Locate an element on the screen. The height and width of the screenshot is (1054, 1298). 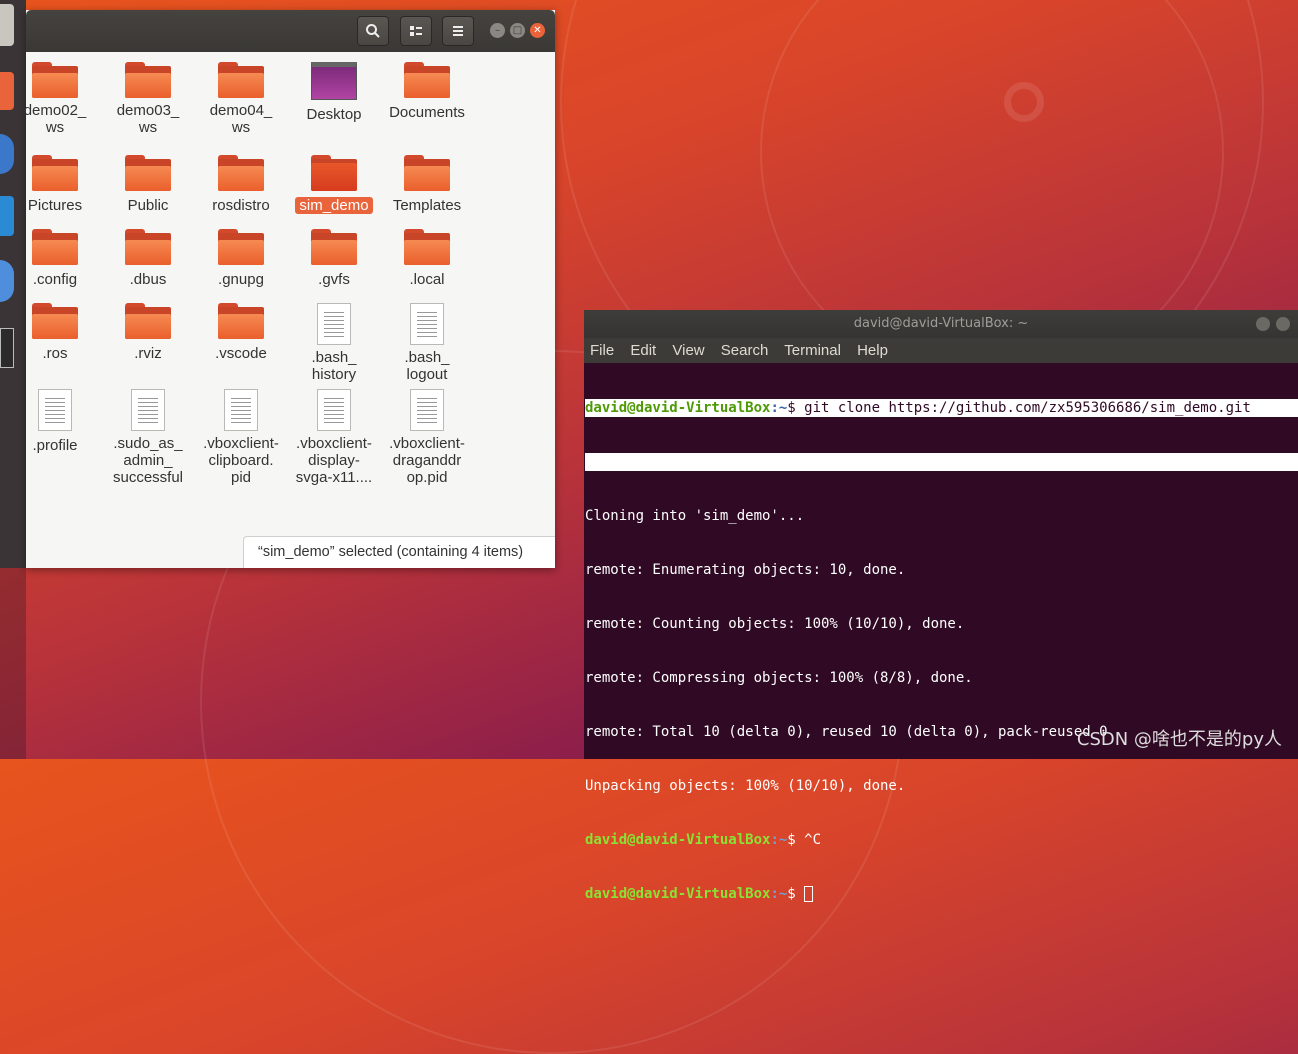
file-item: .bash_ history is located at coordinates (334, 343).